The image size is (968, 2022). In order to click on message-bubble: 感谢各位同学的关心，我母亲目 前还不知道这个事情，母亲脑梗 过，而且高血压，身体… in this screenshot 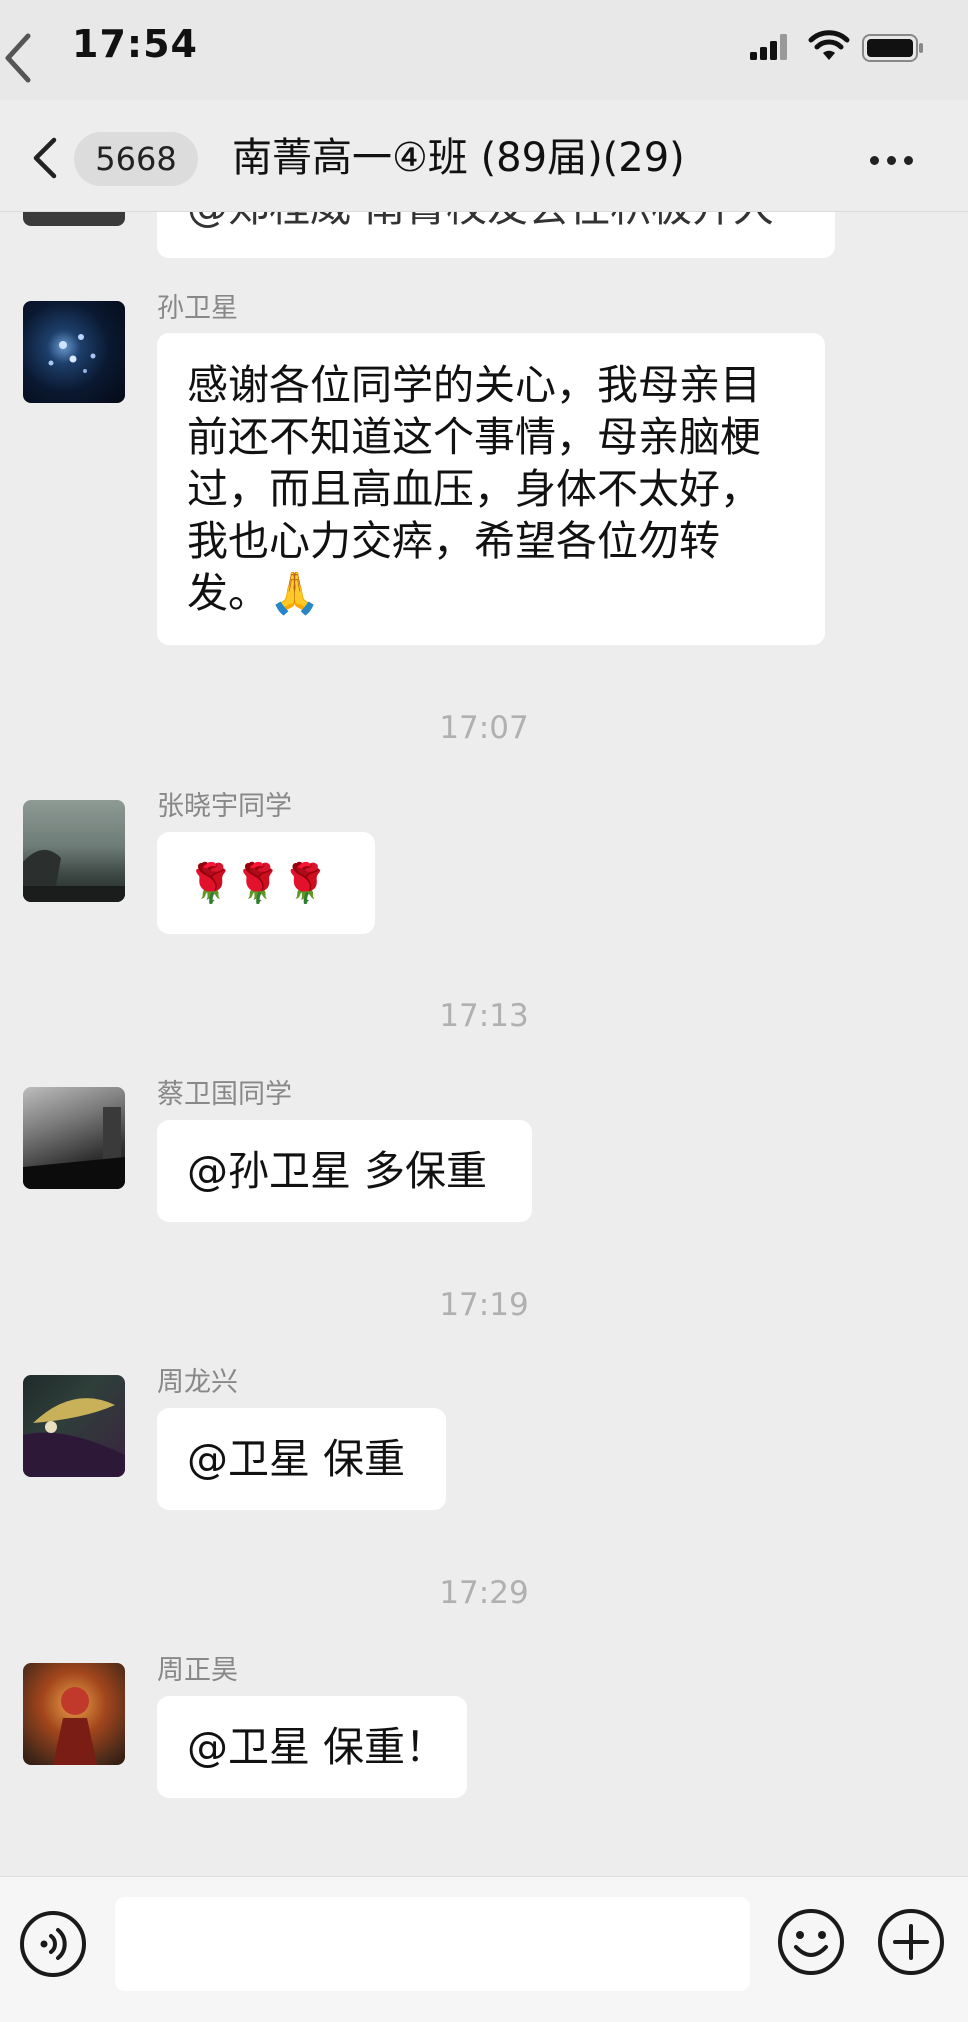, I will do `click(491, 489)`.